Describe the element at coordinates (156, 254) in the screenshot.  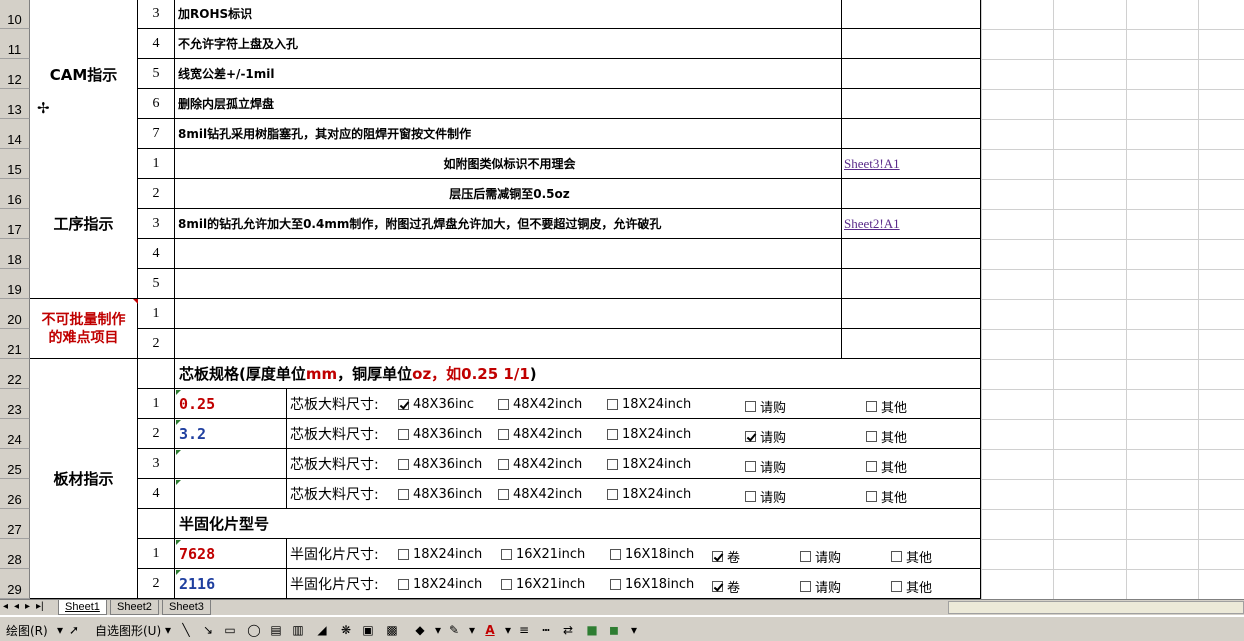
I see `item-number: 4` at that location.